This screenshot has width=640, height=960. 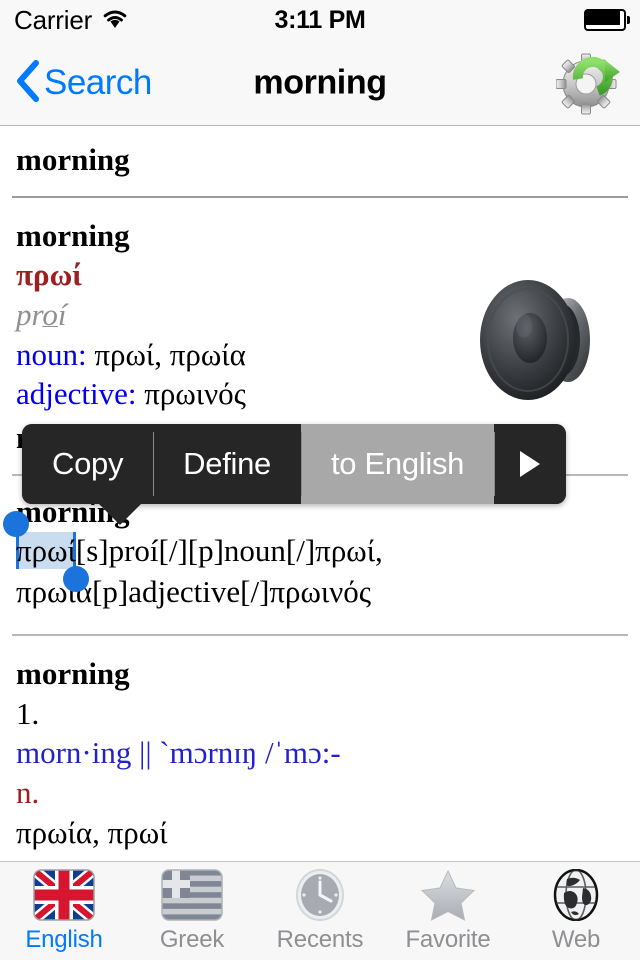 What do you see at coordinates (191, 394) in the screenshot?
I see `adjective-value: πρωινός` at bounding box center [191, 394].